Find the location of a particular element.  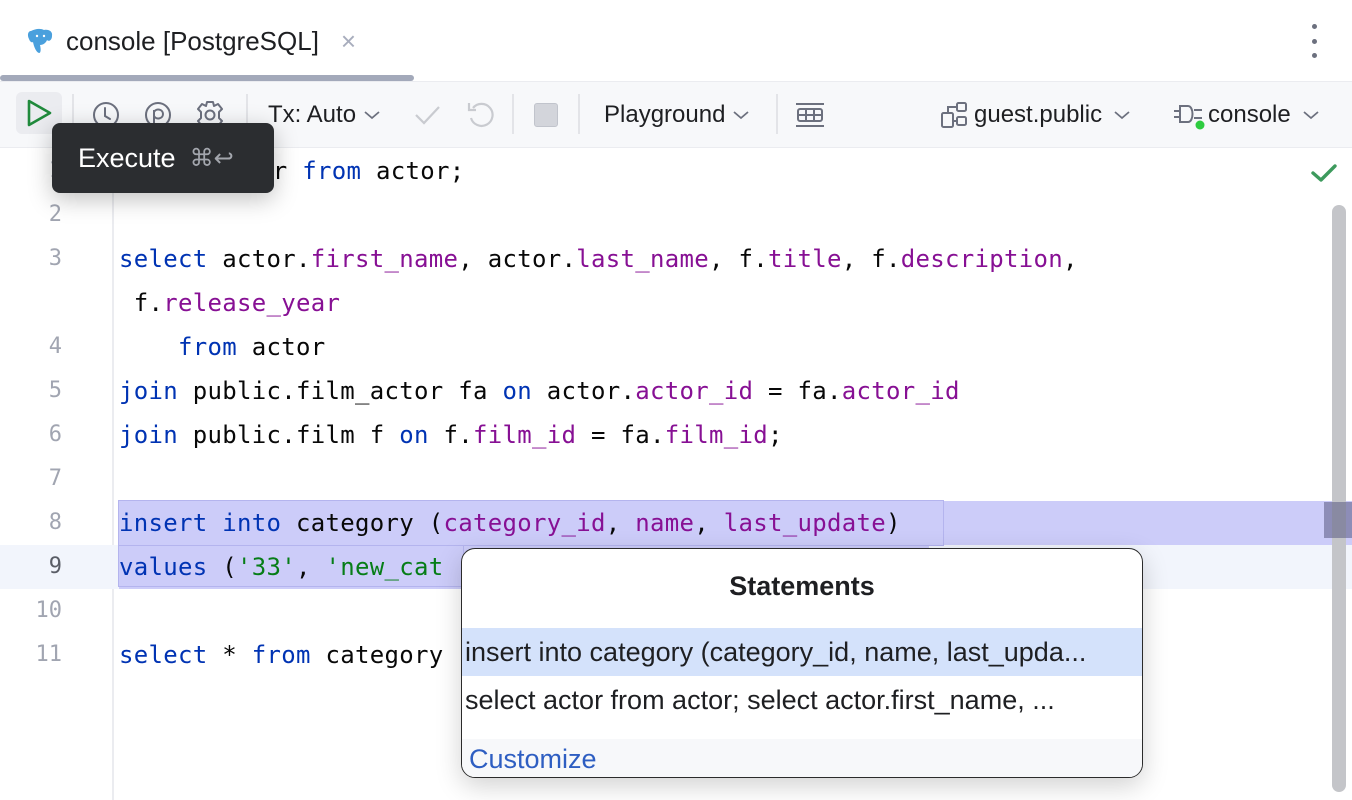

commit-button is located at coordinates (427, 115).